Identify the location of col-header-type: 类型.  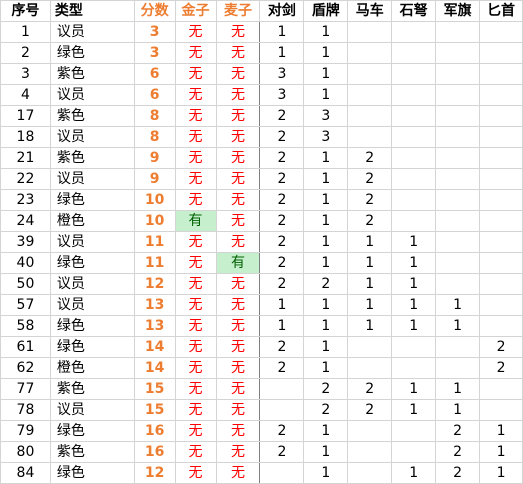
(92, 11).